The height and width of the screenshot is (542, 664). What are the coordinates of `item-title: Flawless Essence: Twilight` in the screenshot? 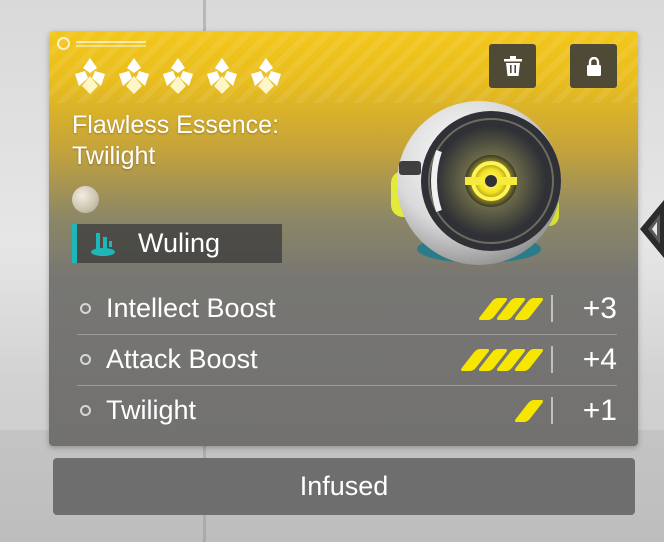 It's located at (222, 141).